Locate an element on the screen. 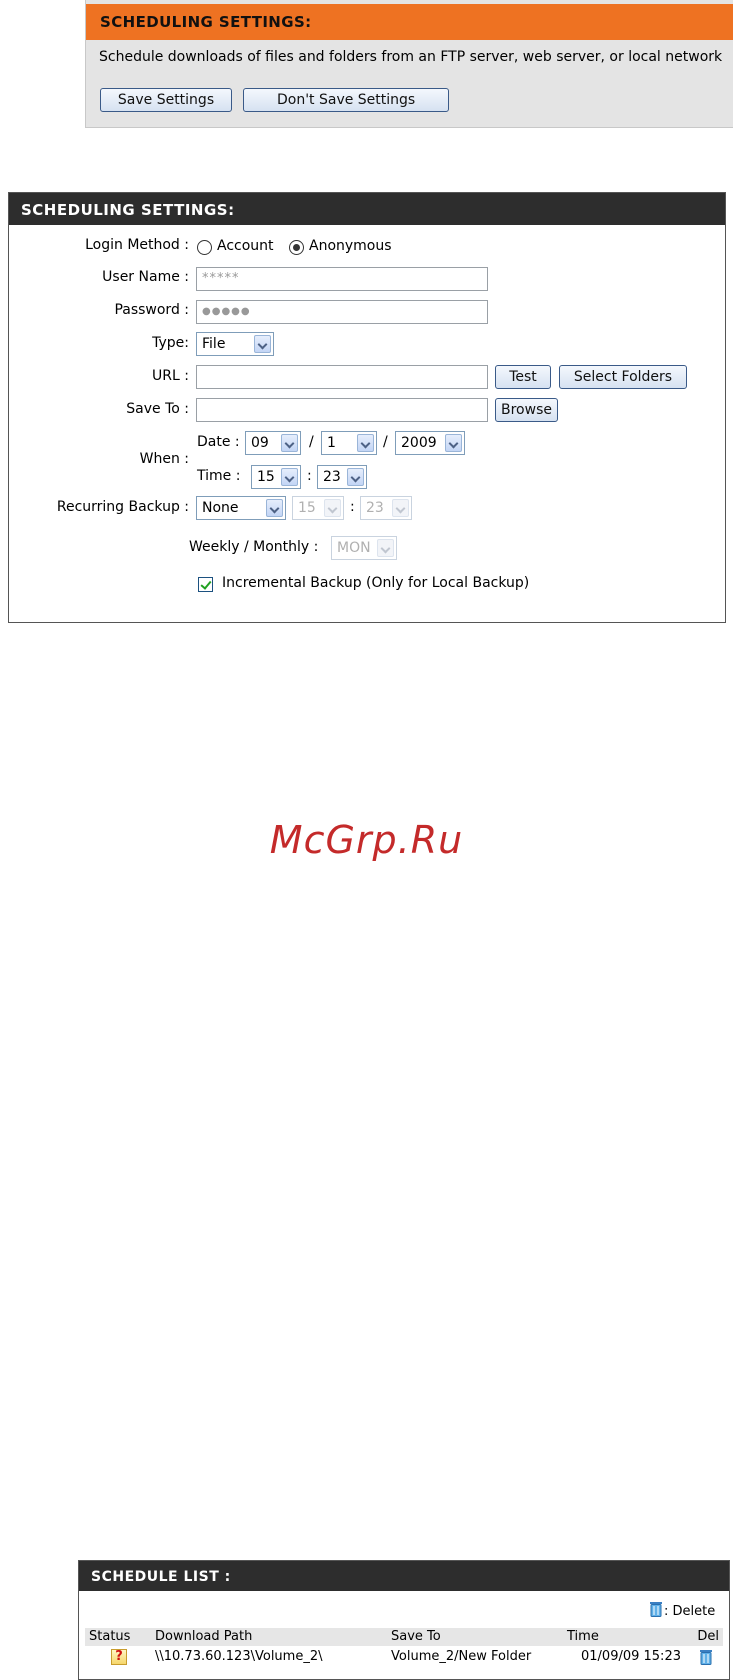 This screenshot has height=1680, width=733. schedule-list-title: SCHEDULE LIST : is located at coordinates (404, 1576).